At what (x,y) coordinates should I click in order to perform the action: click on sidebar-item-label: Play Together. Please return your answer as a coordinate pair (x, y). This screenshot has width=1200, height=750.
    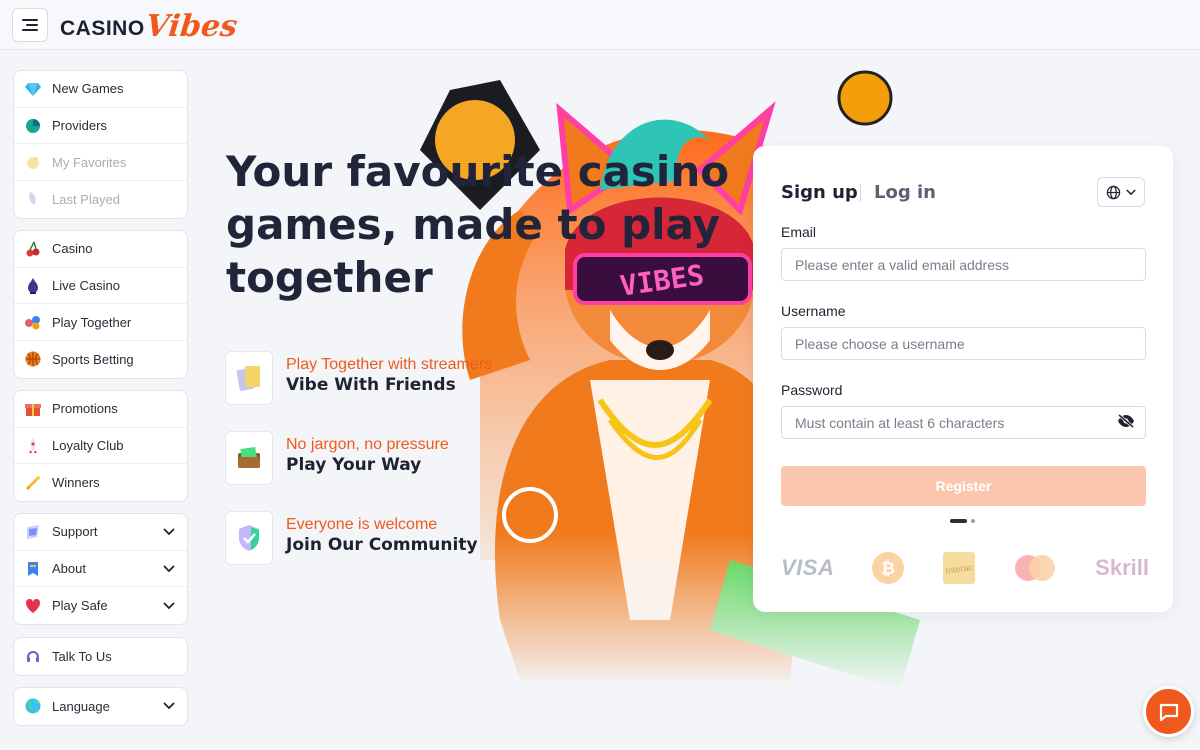
    Looking at the image, I should click on (92, 322).